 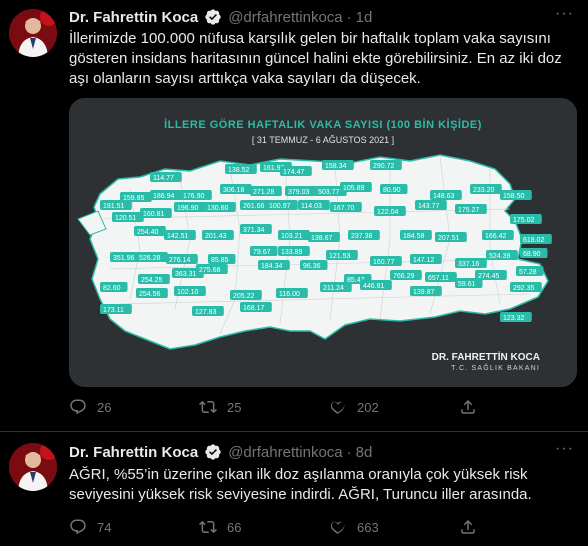 What do you see at coordinates (126, 218) in the screenshot?
I see `map-province-value: 120.51` at bounding box center [126, 218].